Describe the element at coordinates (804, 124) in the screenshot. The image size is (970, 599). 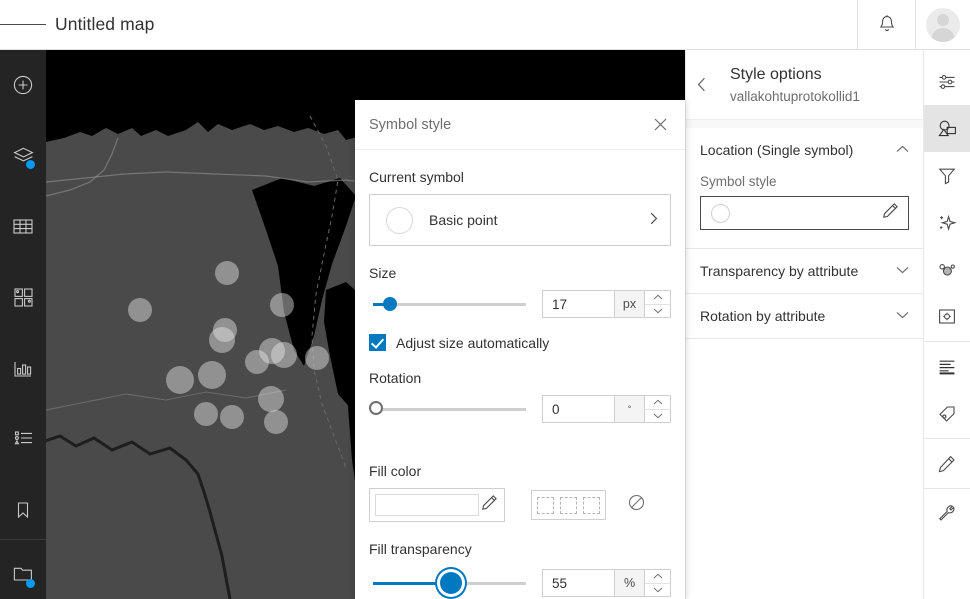
I see `panel-spacer` at that location.